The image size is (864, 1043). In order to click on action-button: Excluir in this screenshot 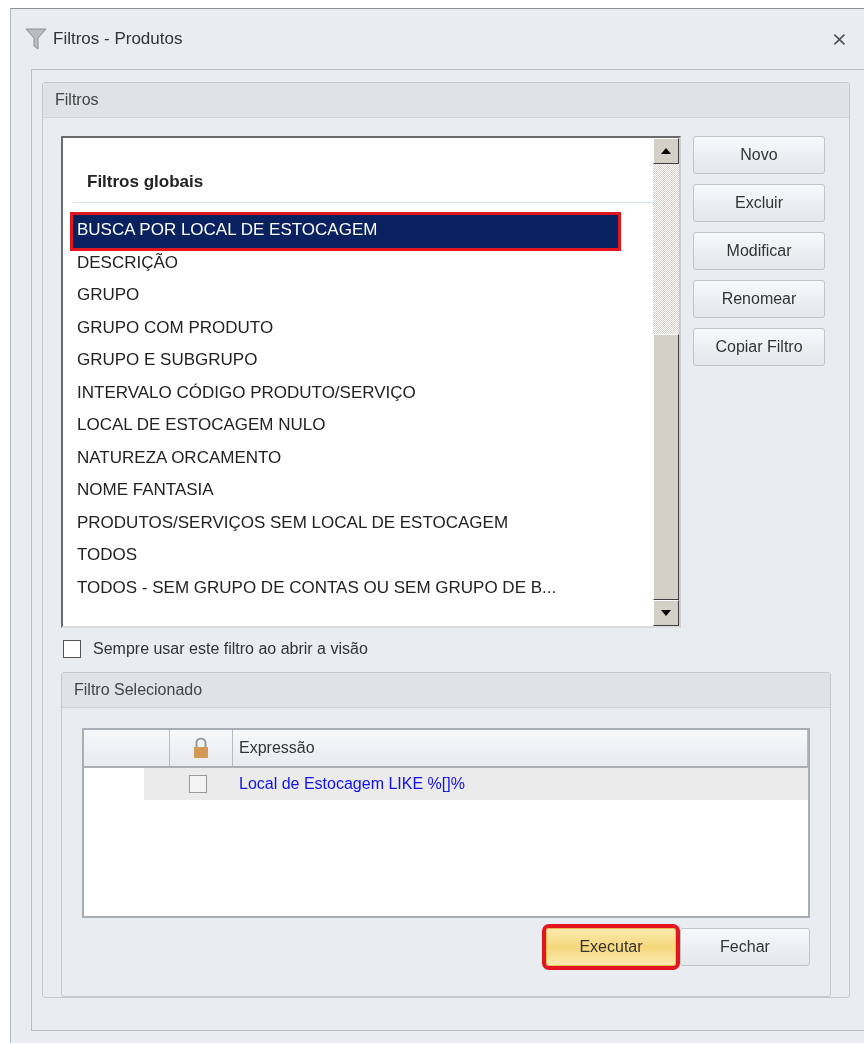, I will do `click(759, 203)`.